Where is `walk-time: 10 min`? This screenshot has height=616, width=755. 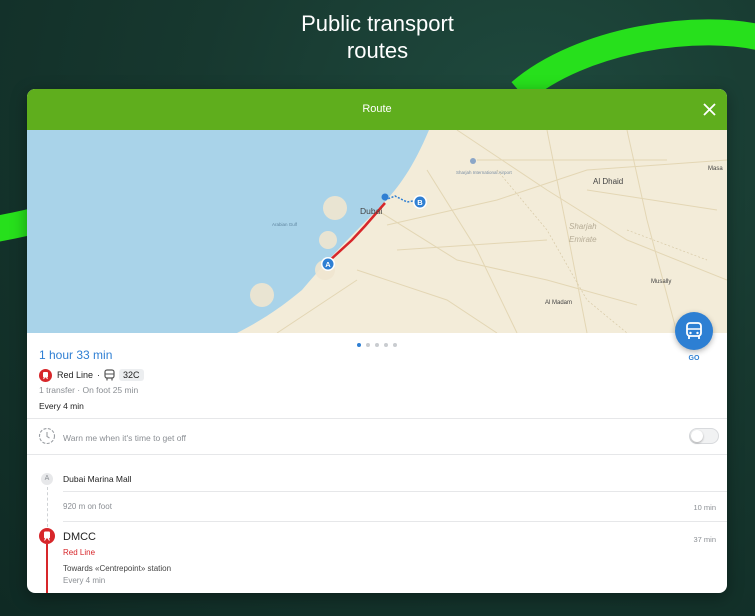
walk-time: 10 min is located at coordinates (704, 507).